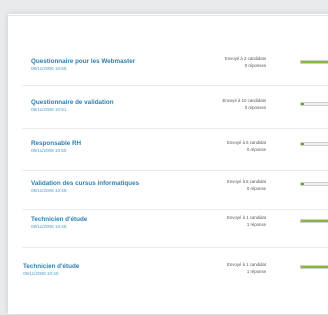 Image resolution: width=328 pixels, height=315 pixels. I want to click on questionnaire-title-link: Validation des cursus informatiques, so click(85, 183).